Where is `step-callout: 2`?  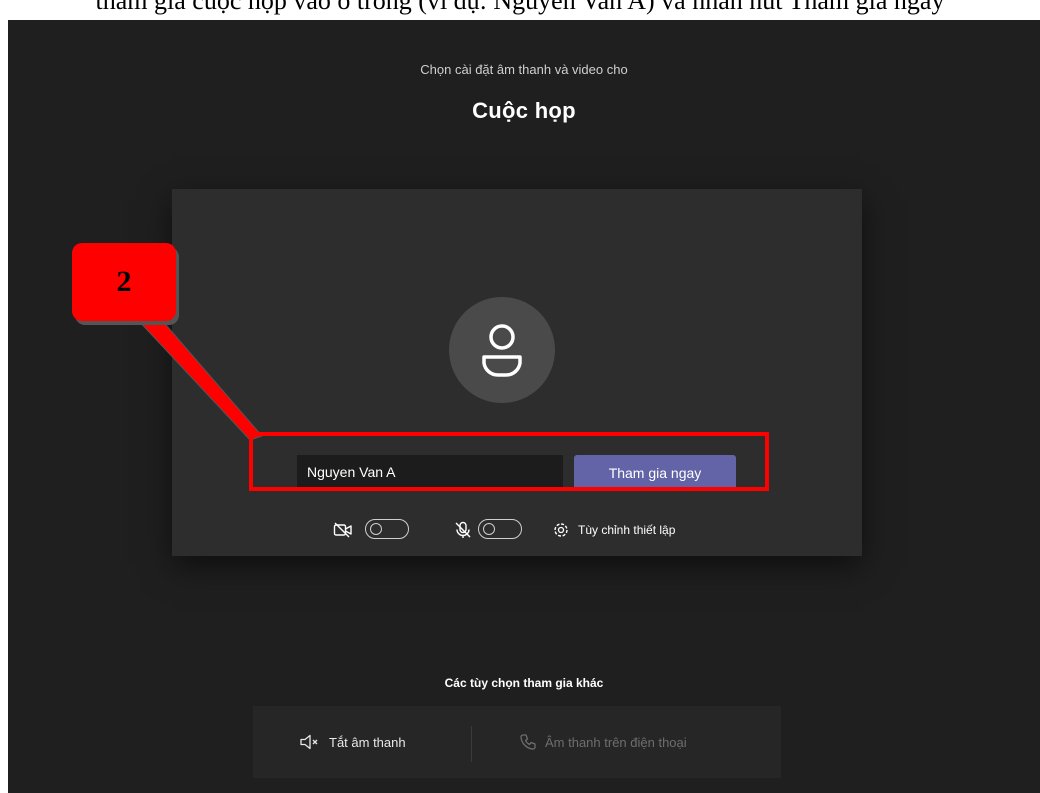 step-callout: 2 is located at coordinates (124, 282).